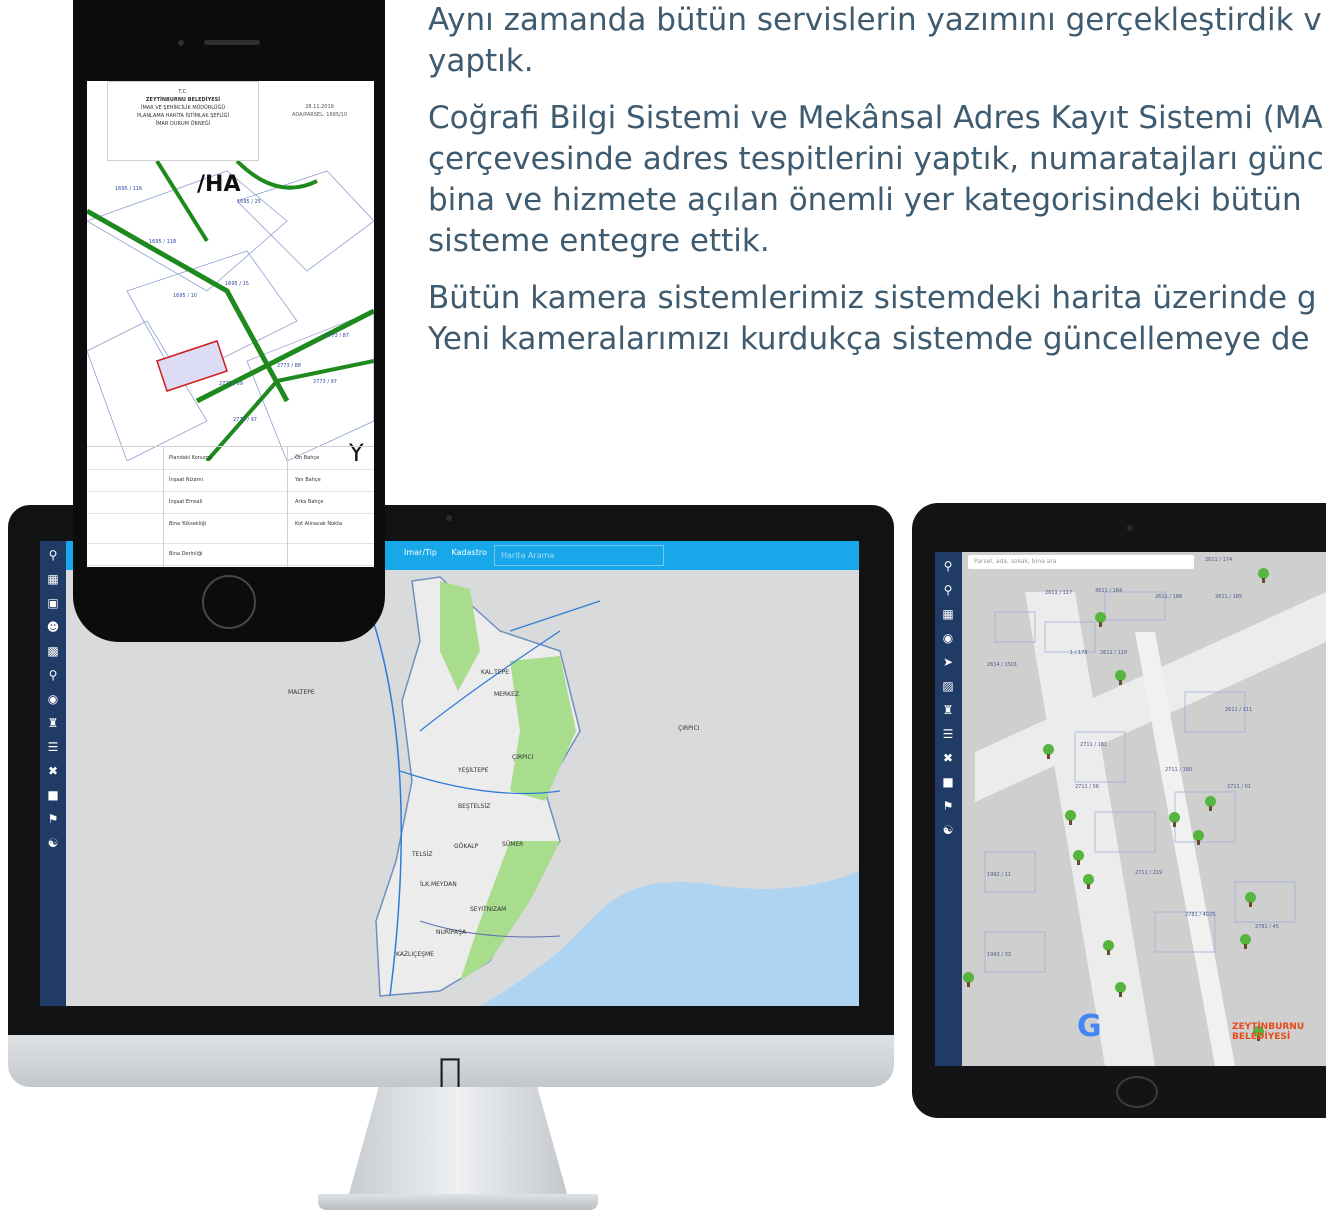  I want to click on map-label: TELSİZ, so click(422, 854).